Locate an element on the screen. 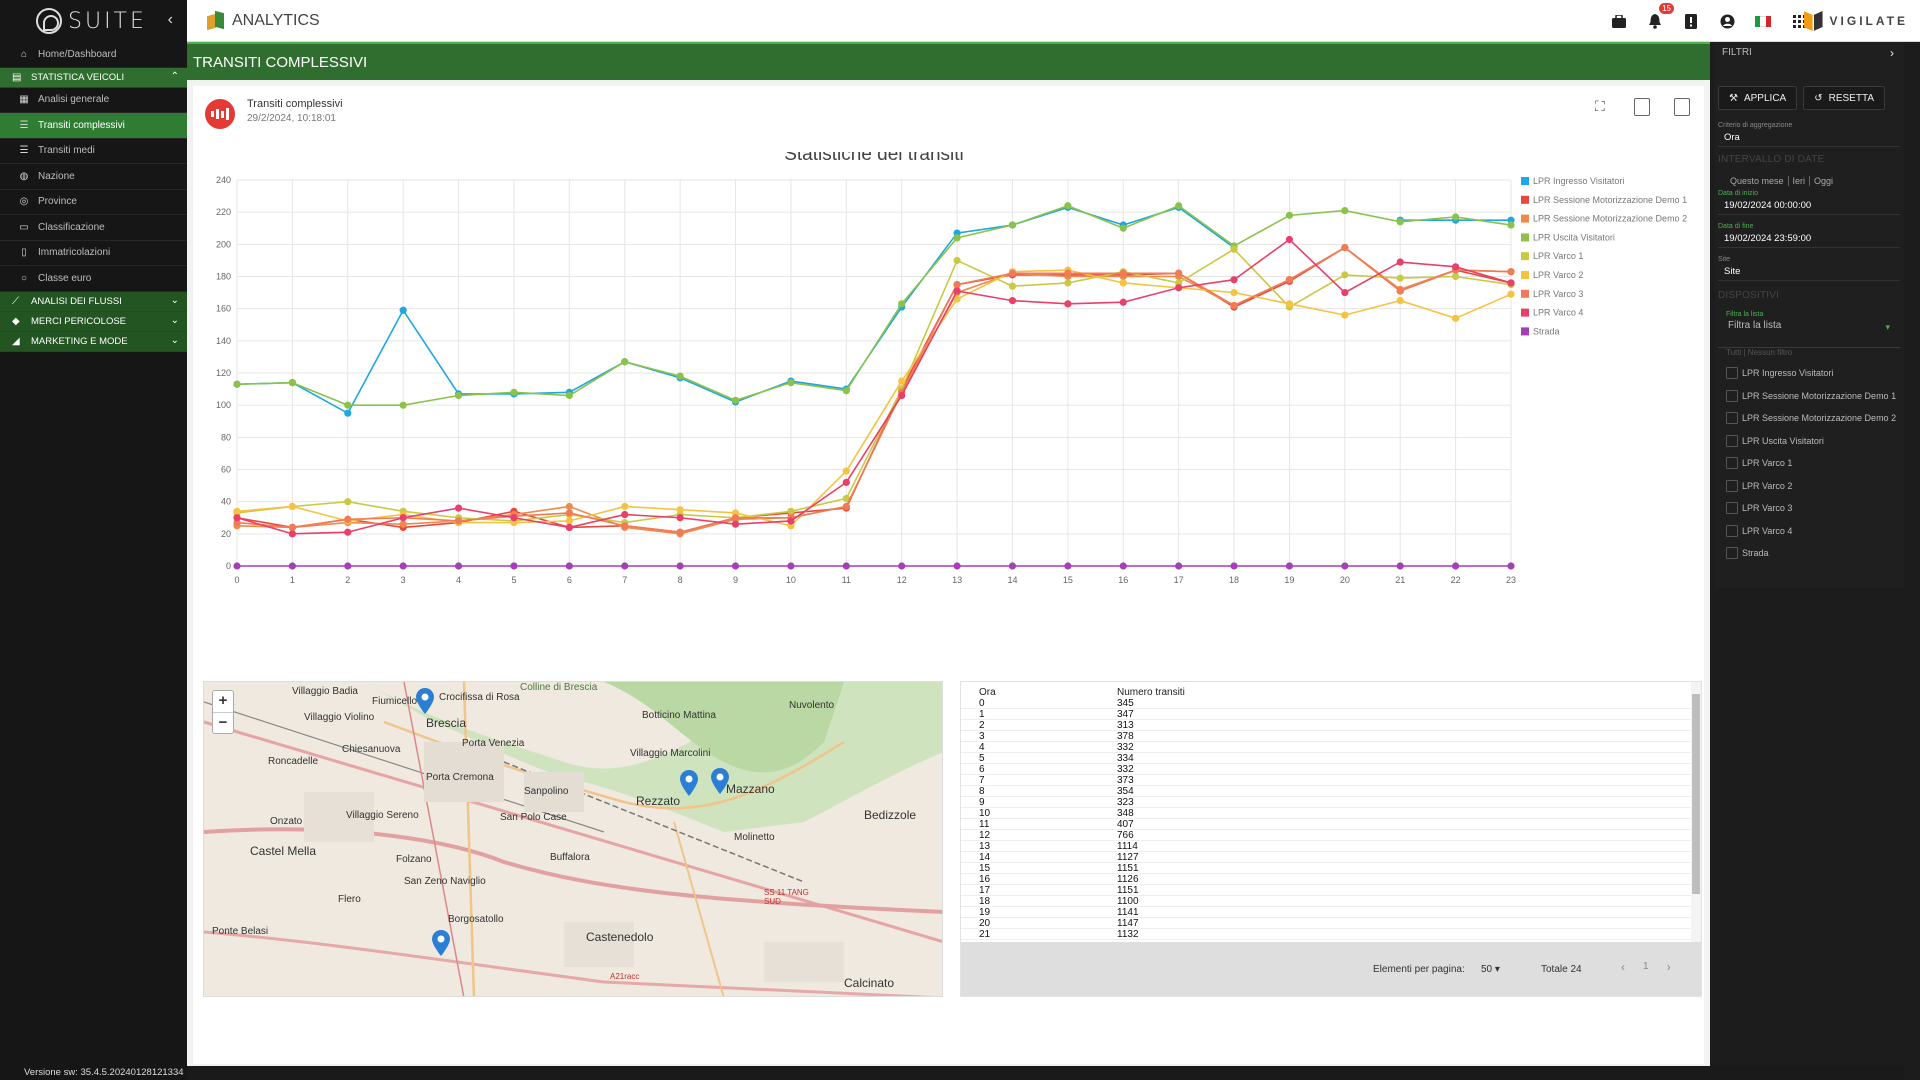  device-checkbox-item: LPR Varco 2 is located at coordinates (1811, 486).